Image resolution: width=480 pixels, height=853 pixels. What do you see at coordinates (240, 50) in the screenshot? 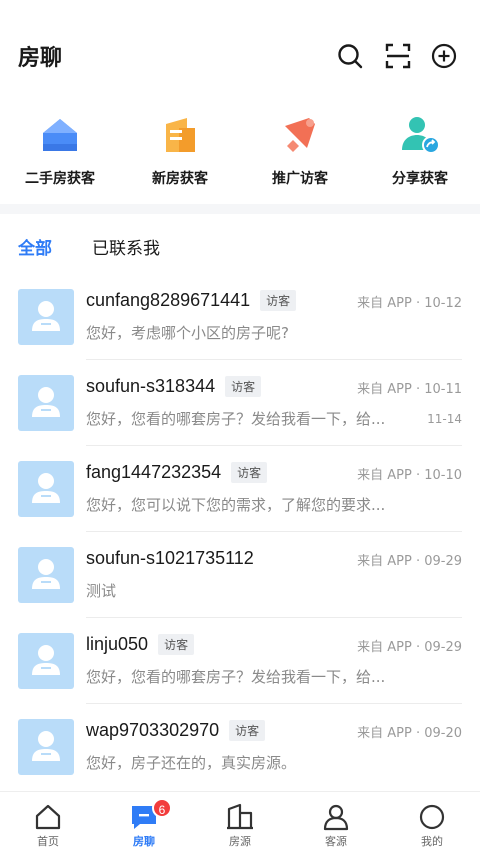
I see `header: 房聊` at bounding box center [240, 50].